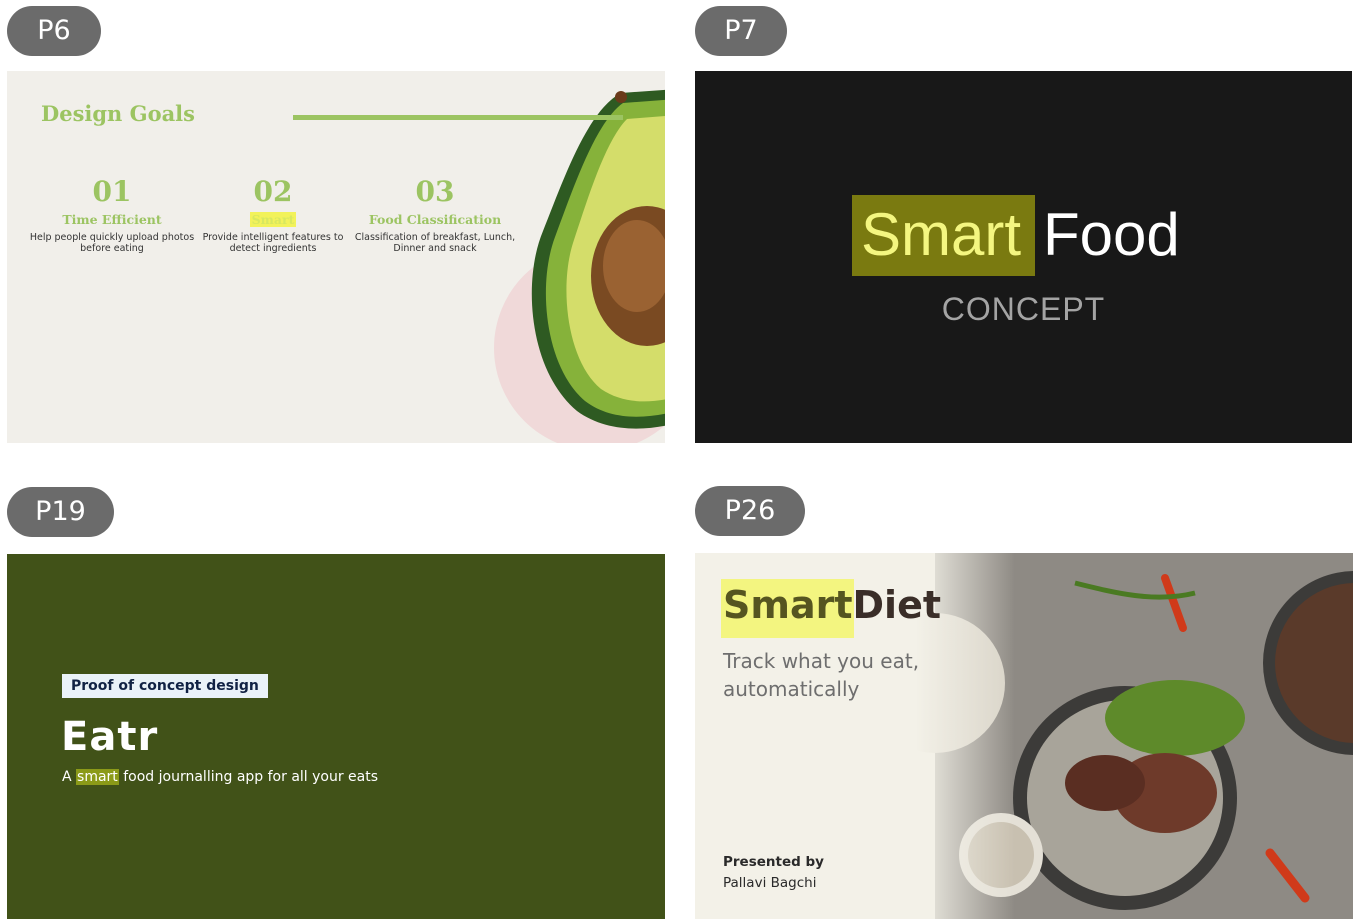 The image size is (1353, 919). Describe the element at coordinates (1105, 783) in the screenshot. I see `steak-slice` at that location.